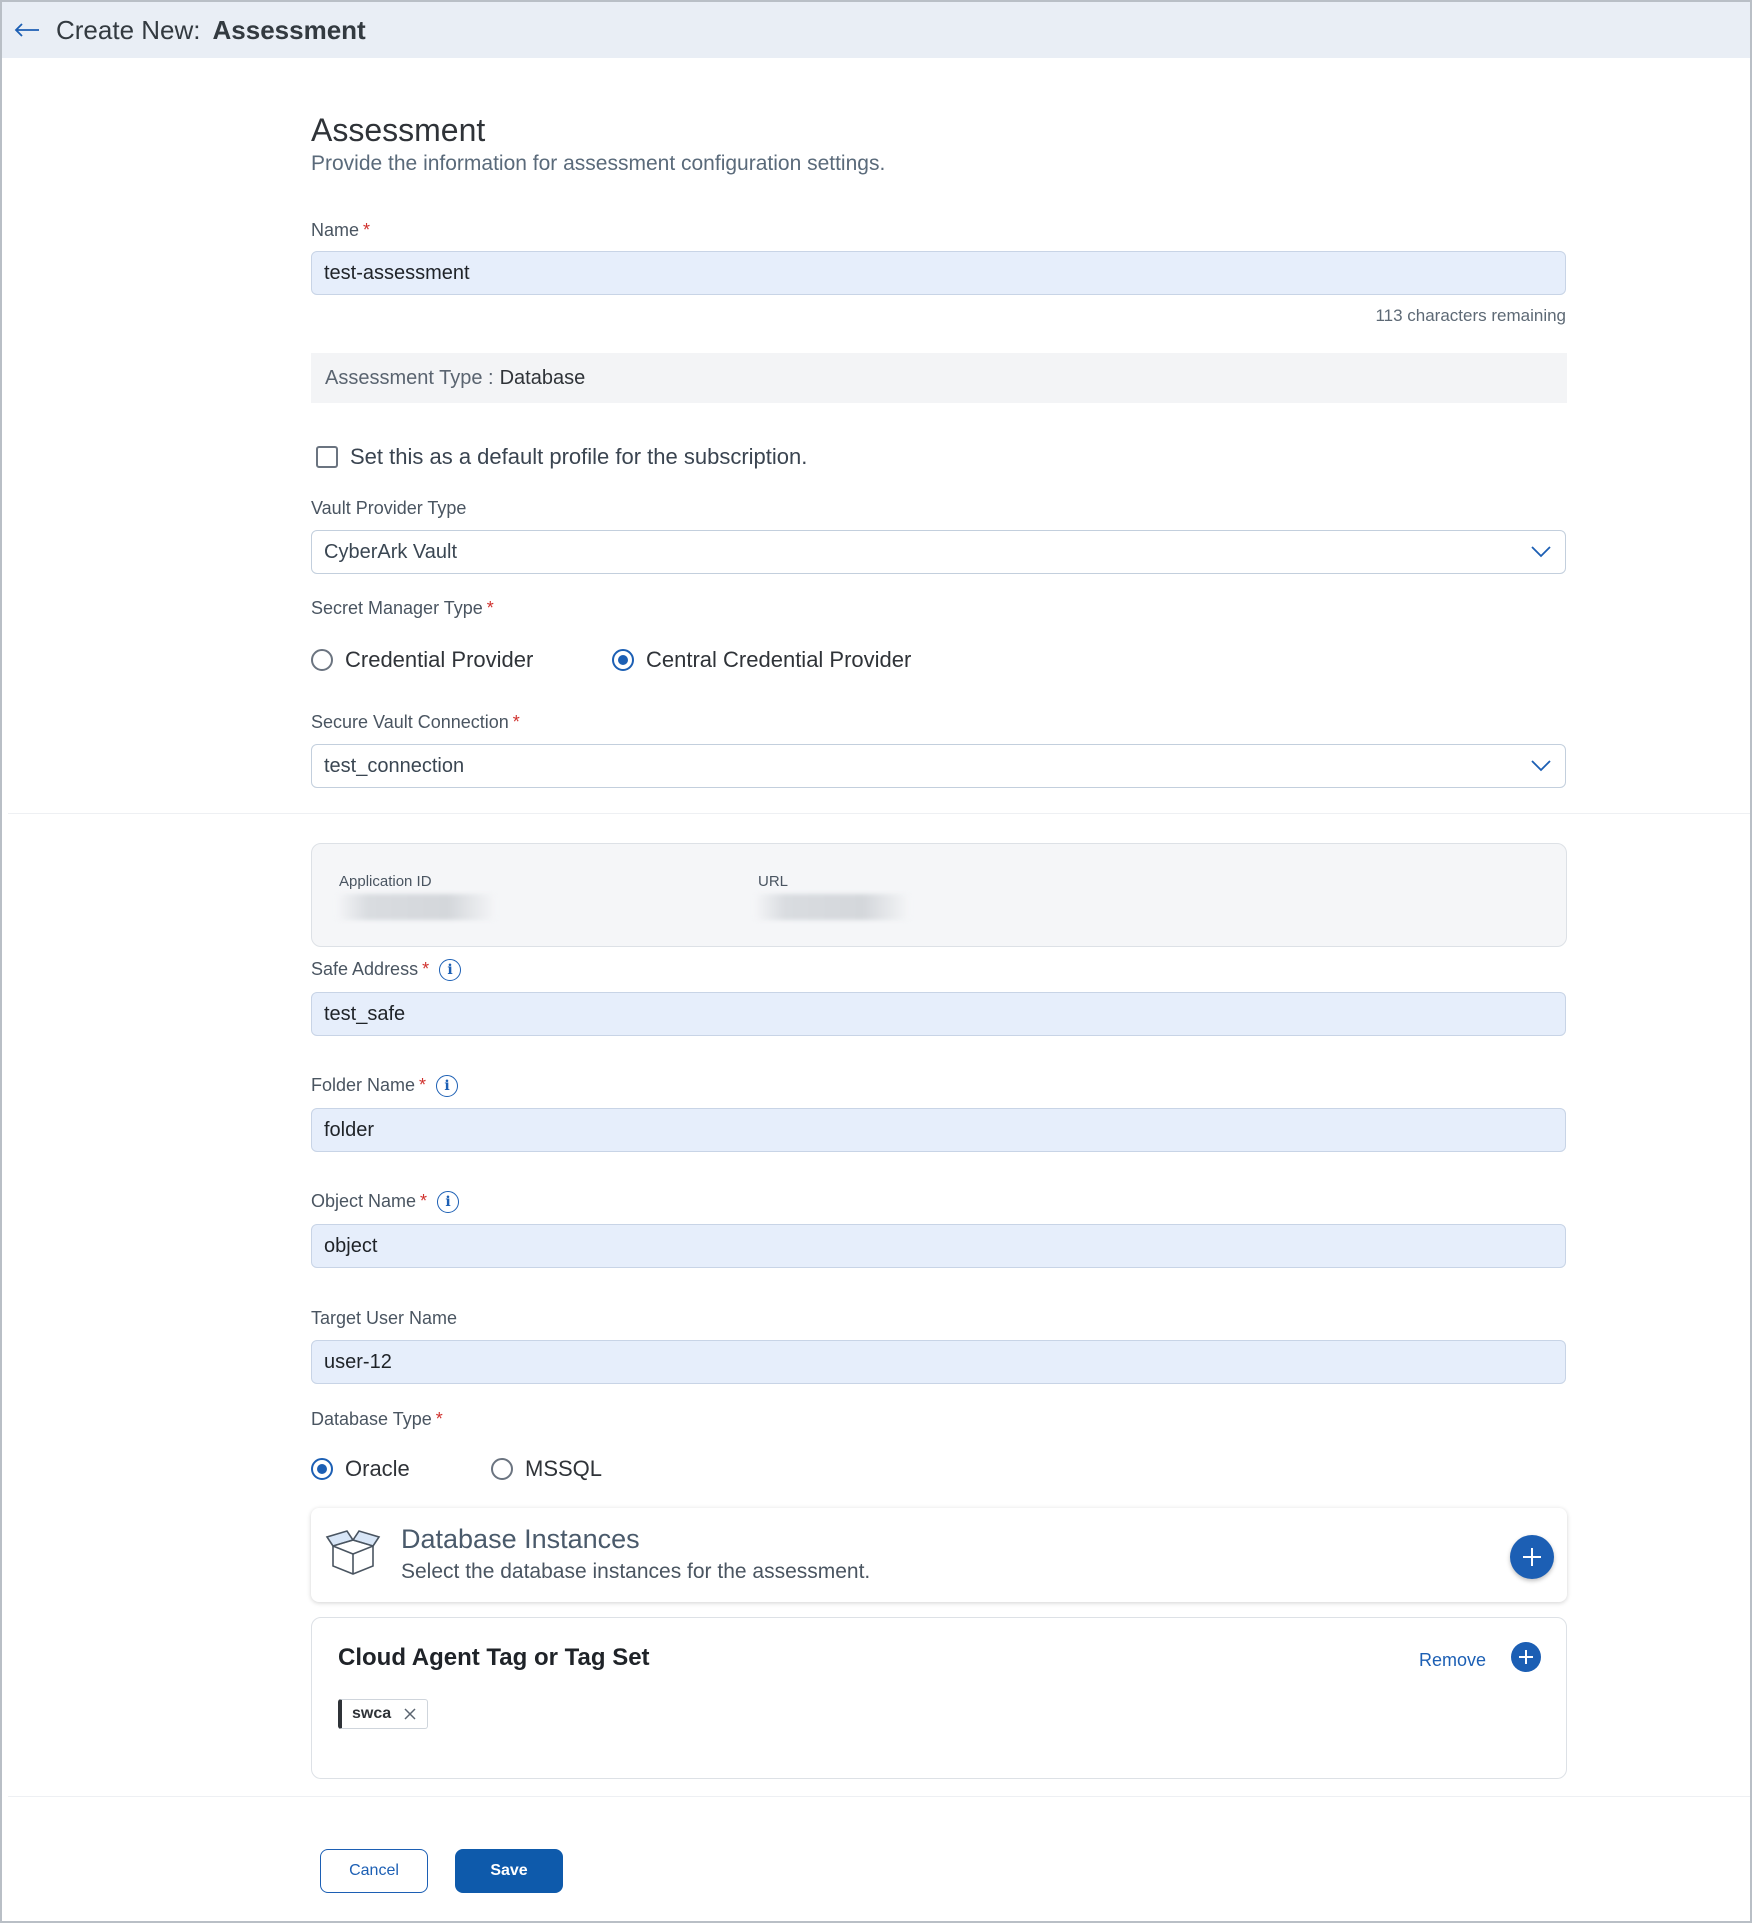 The height and width of the screenshot is (1923, 1752). I want to click on vault-connection-label-text: Secure Vault Connection, so click(410, 722).